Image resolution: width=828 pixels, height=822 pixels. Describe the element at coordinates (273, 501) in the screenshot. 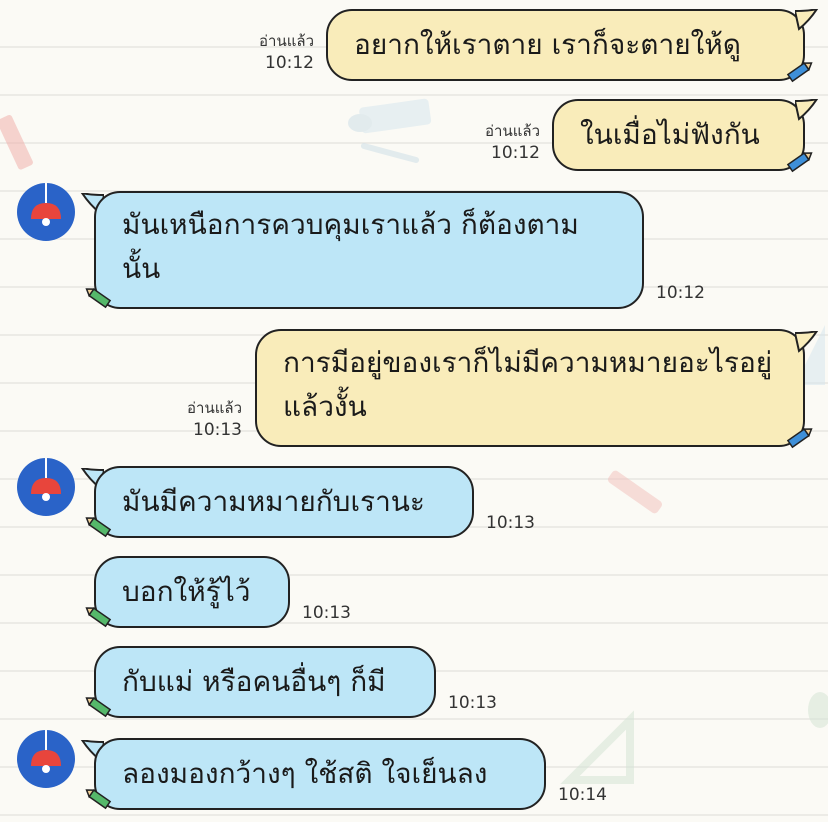

I see `message-text: มันมีความหมายกับเรานะ` at that location.